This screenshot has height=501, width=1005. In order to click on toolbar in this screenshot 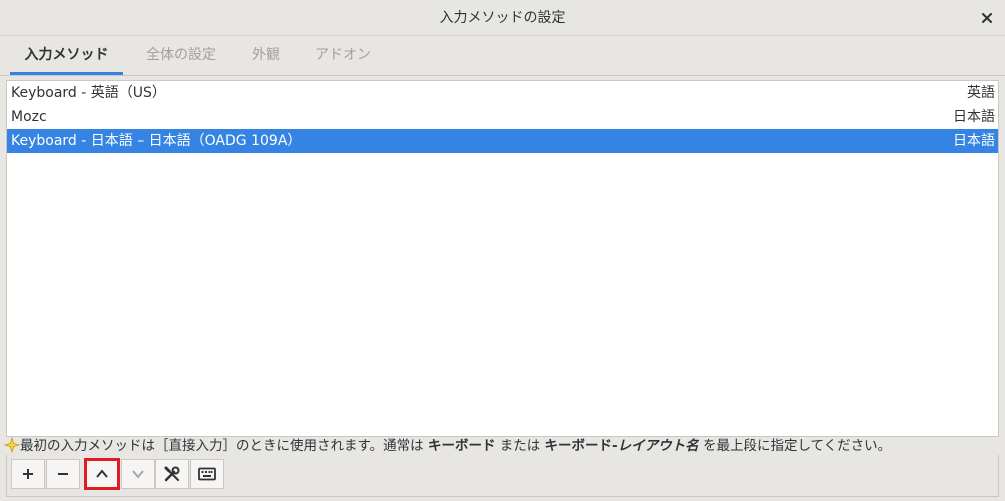, I will do `click(502, 476)`.